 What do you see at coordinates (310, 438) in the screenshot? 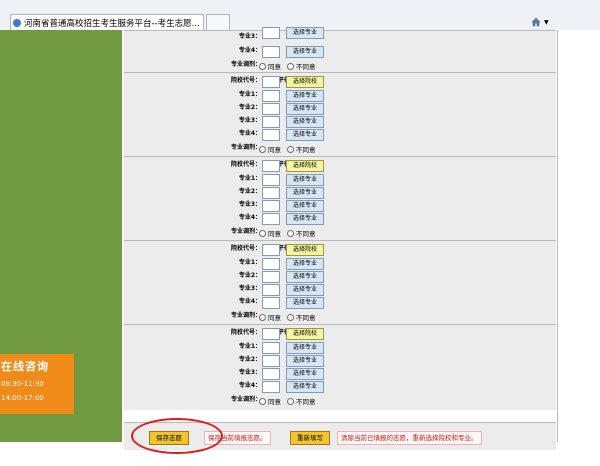
I see `reset-button: 重新填写` at bounding box center [310, 438].